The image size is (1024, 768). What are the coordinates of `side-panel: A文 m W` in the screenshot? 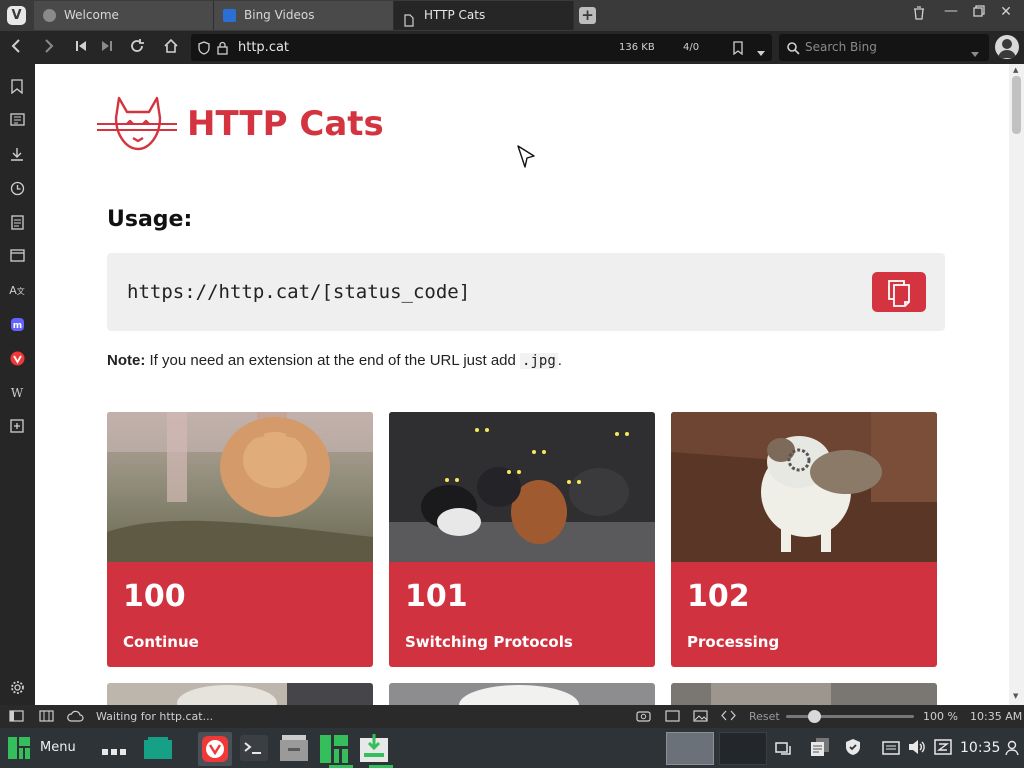 It's located at (17, 384).